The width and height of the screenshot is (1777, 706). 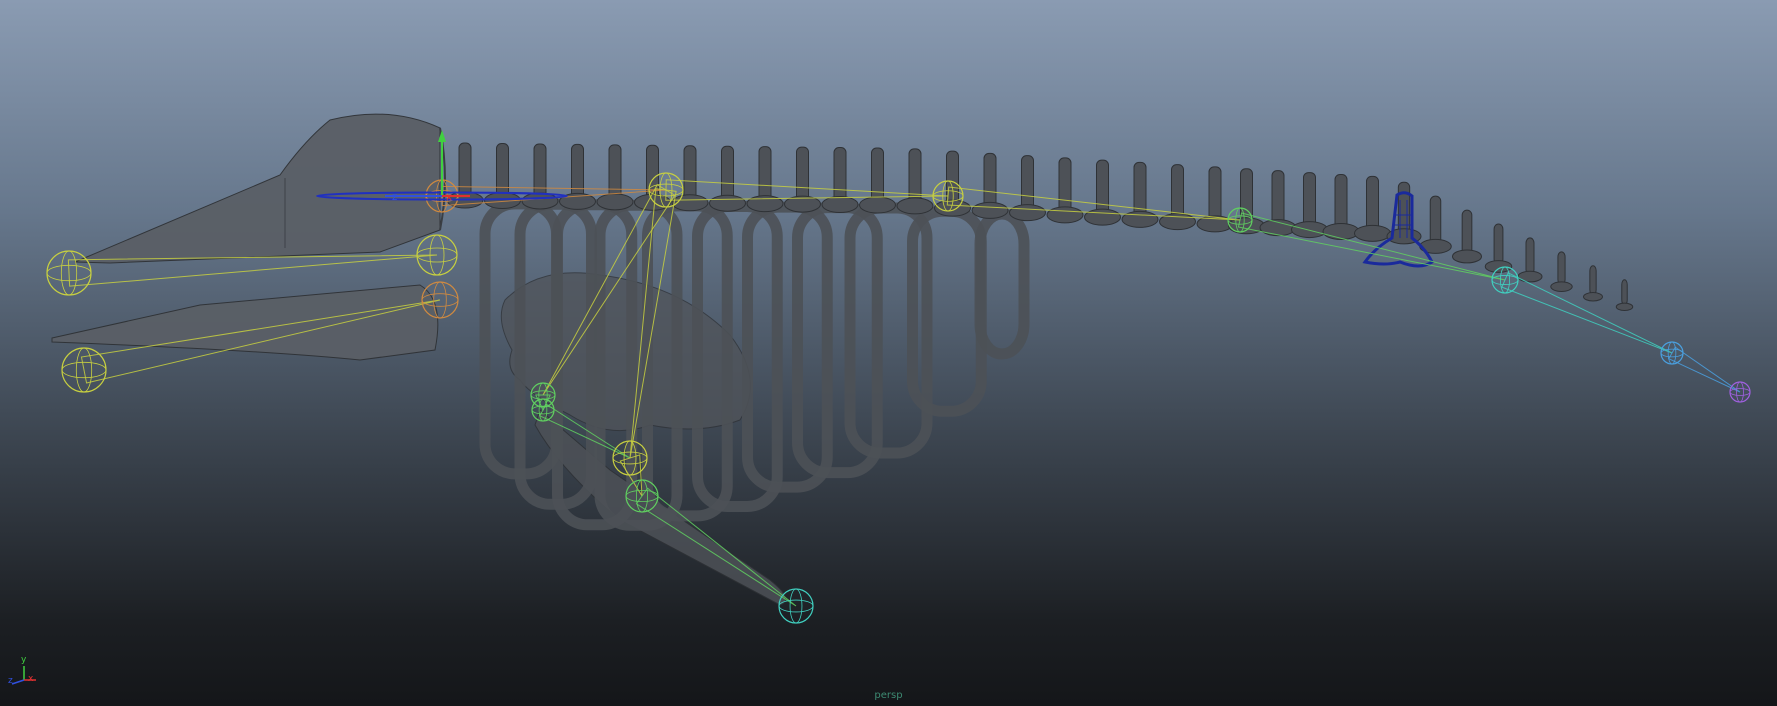 What do you see at coordinates (260, 188) in the screenshot?
I see `whale-skull` at bounding box center [260, 188].